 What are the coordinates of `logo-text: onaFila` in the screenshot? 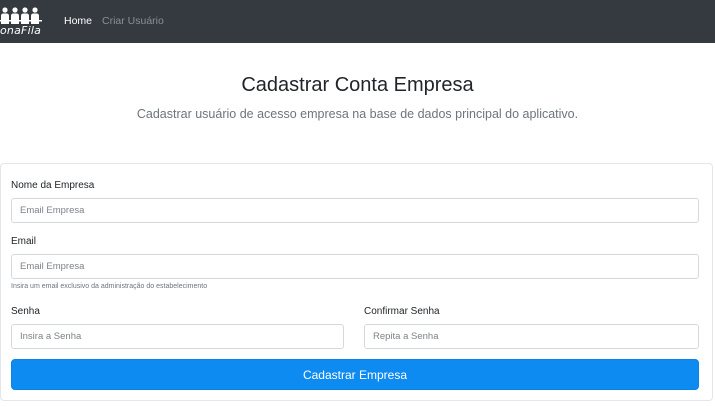 It's located at (21, 30).